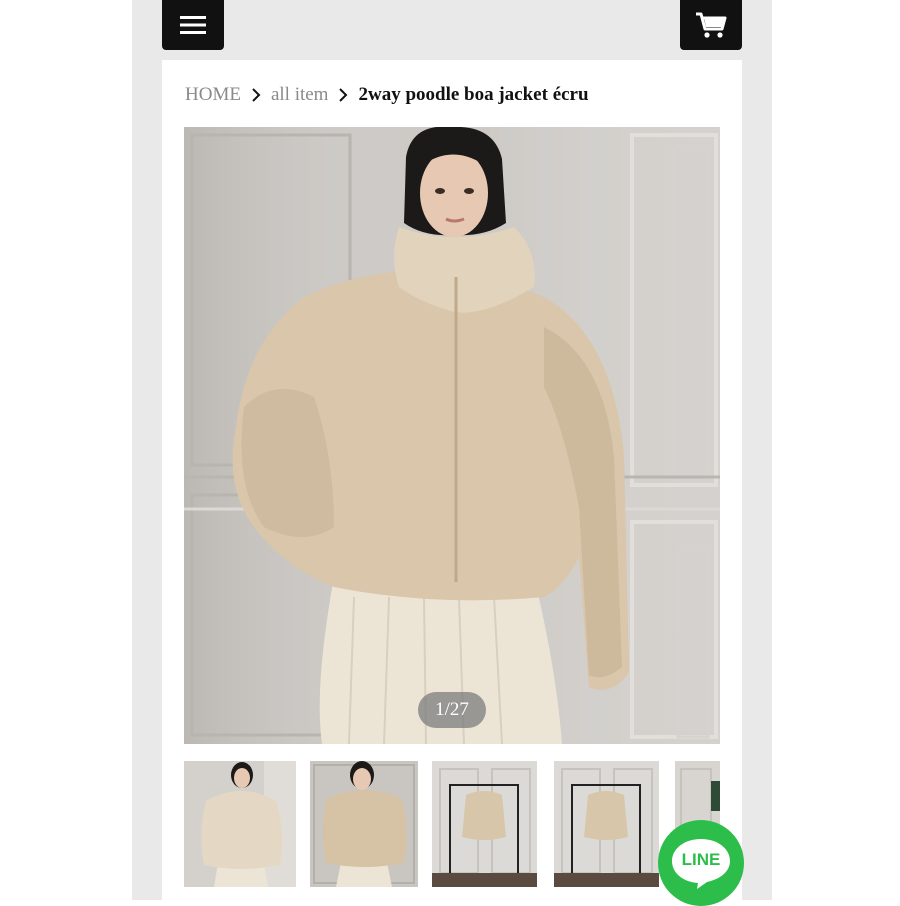  I want to click on shopping-cart-icon, so click(711, 25).